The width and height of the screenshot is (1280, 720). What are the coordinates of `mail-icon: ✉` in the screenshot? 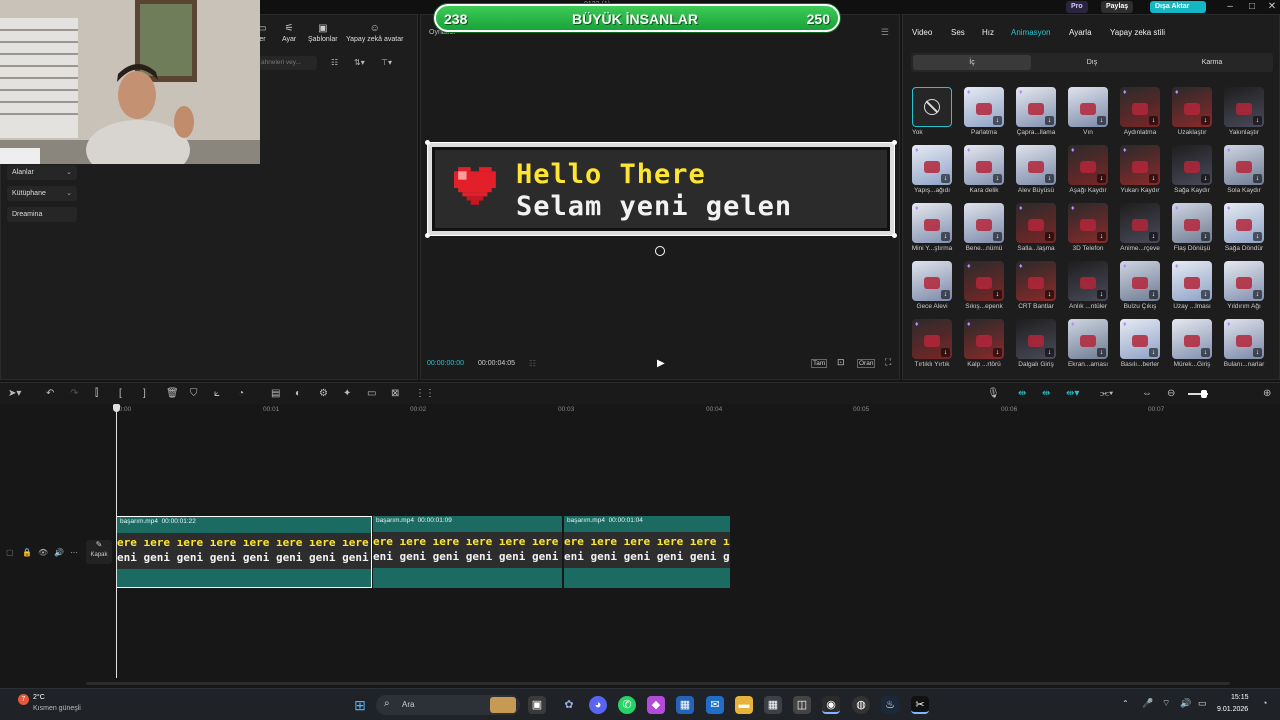 It's located at (715, 705).